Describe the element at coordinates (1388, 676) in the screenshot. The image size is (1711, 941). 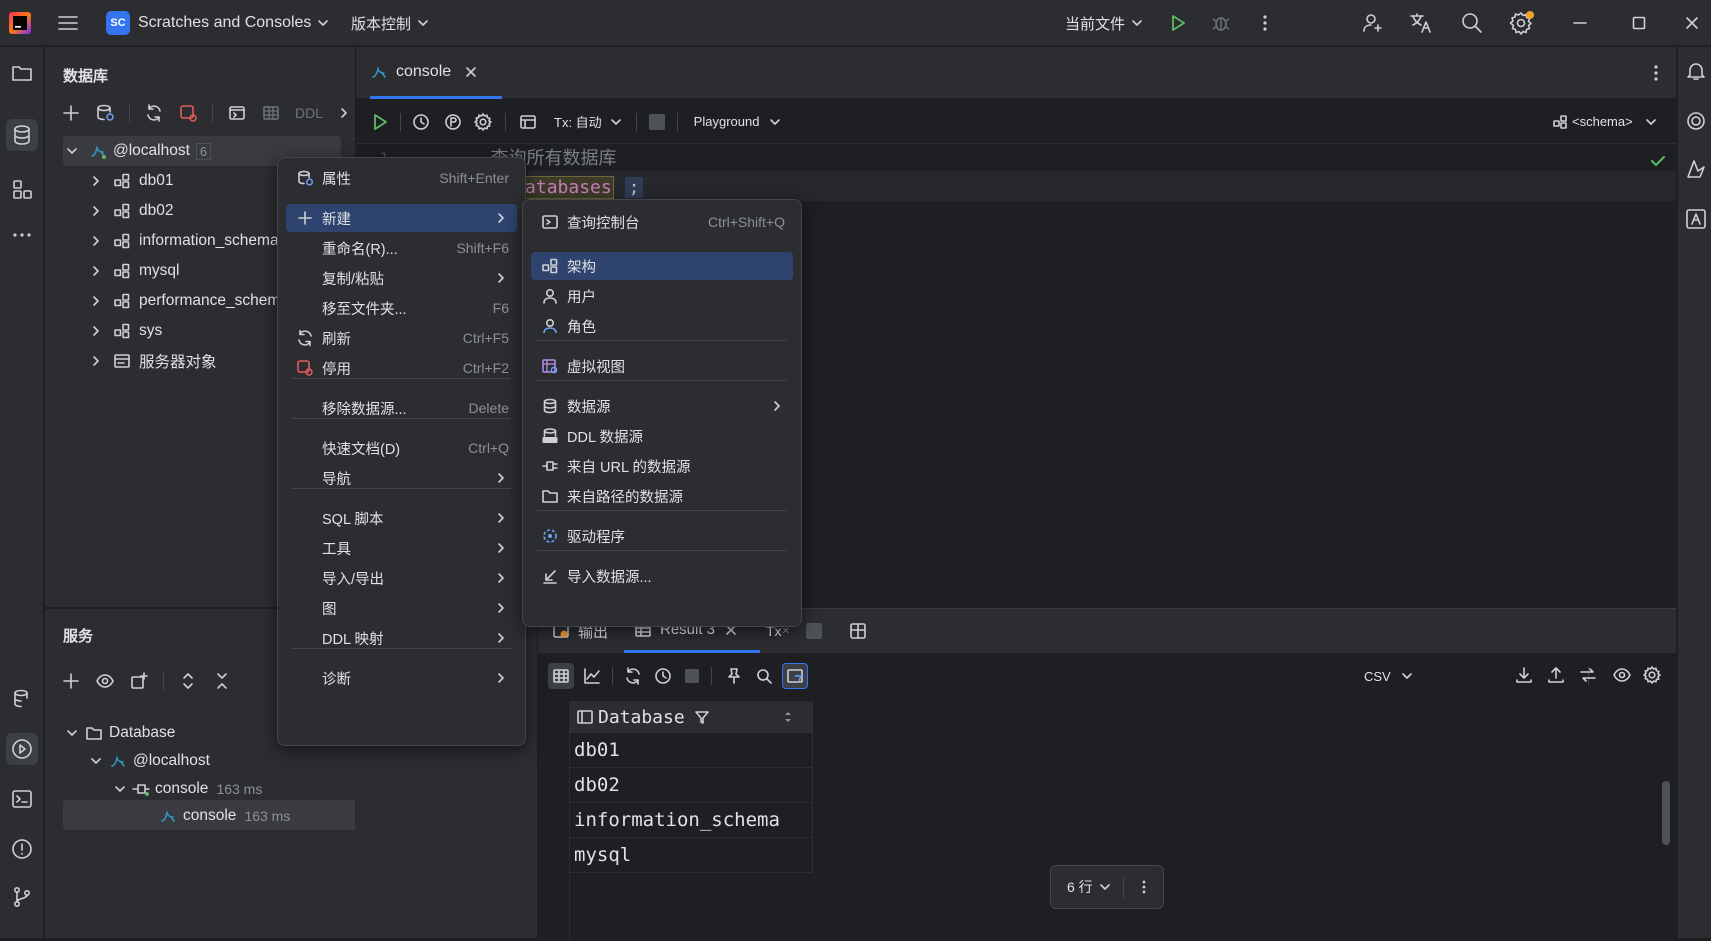
I see `export-format-selector: CSV` at that location.